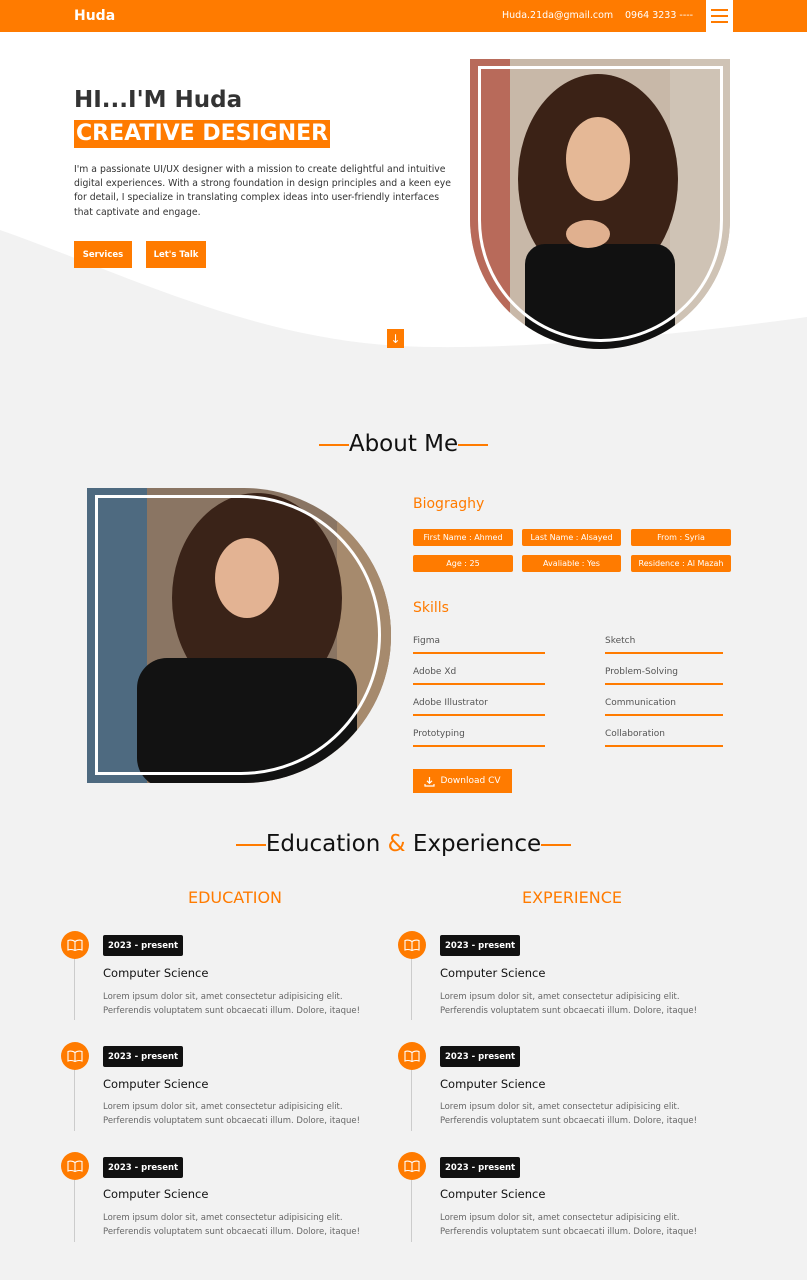 The width and height of the screenshot is (807, 1280). What do you see at coordinates (103, 254) in the screenshot?
I see `services-button: Services` at bounding box center [103, 254].